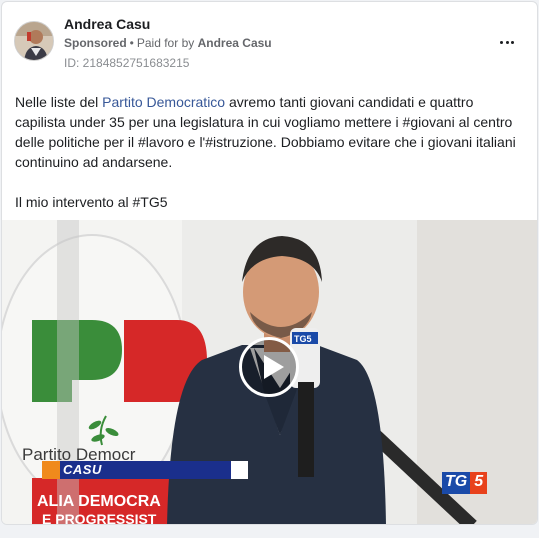 The height and width of the screenshot is (538, 539). I want to click on play-icon, so click(269, 367).